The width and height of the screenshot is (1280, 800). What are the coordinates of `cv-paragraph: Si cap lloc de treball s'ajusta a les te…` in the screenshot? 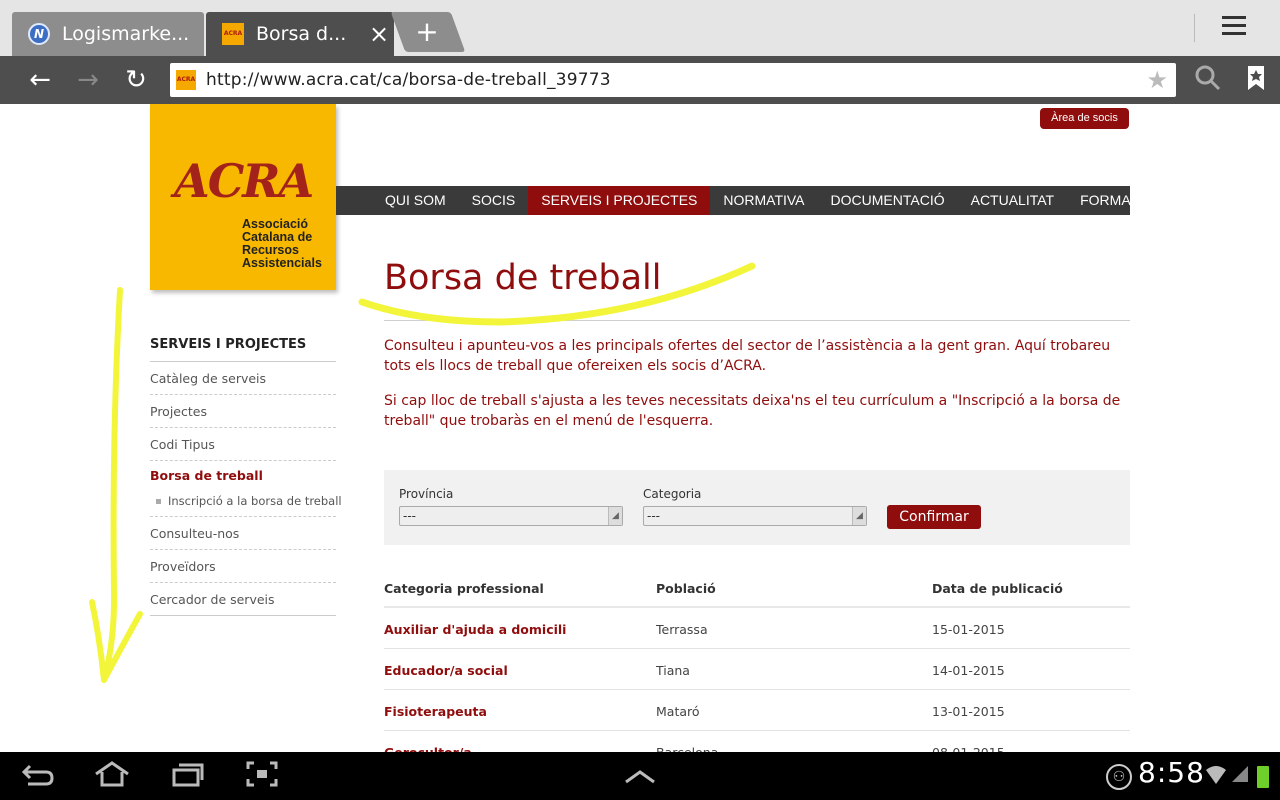 It's located at (752, 411).